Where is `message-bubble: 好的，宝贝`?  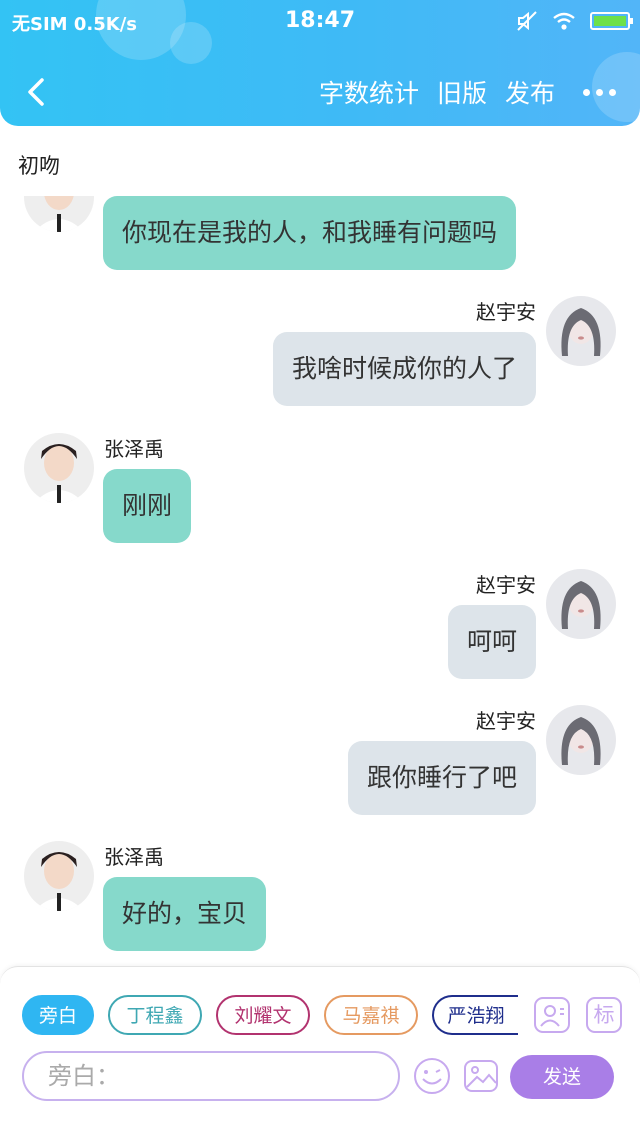
message-bubble: 好的，宝贝 is located at coordinates (185, 914).